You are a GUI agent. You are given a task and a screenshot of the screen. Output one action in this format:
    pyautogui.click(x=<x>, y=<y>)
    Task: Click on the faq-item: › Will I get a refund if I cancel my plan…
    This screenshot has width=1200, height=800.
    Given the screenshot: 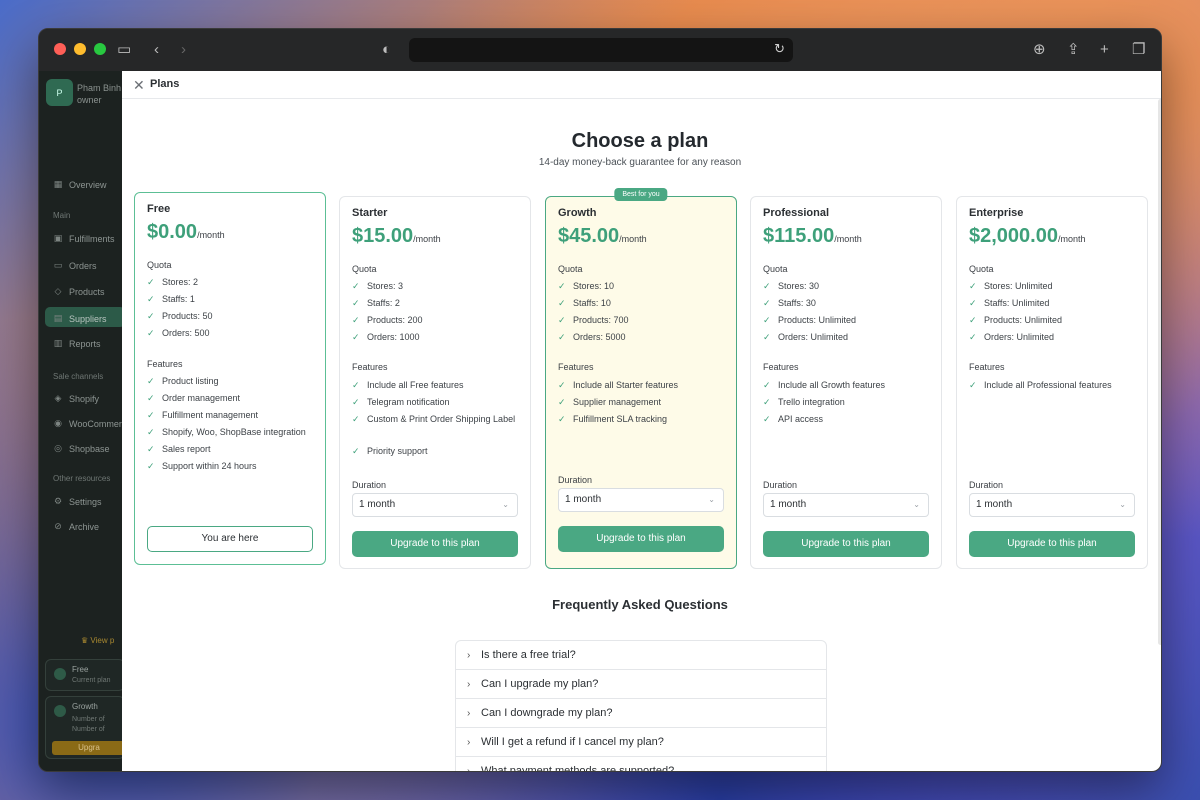 What is the action you would take?
    pyautogui.click(x=641, y=742)
    